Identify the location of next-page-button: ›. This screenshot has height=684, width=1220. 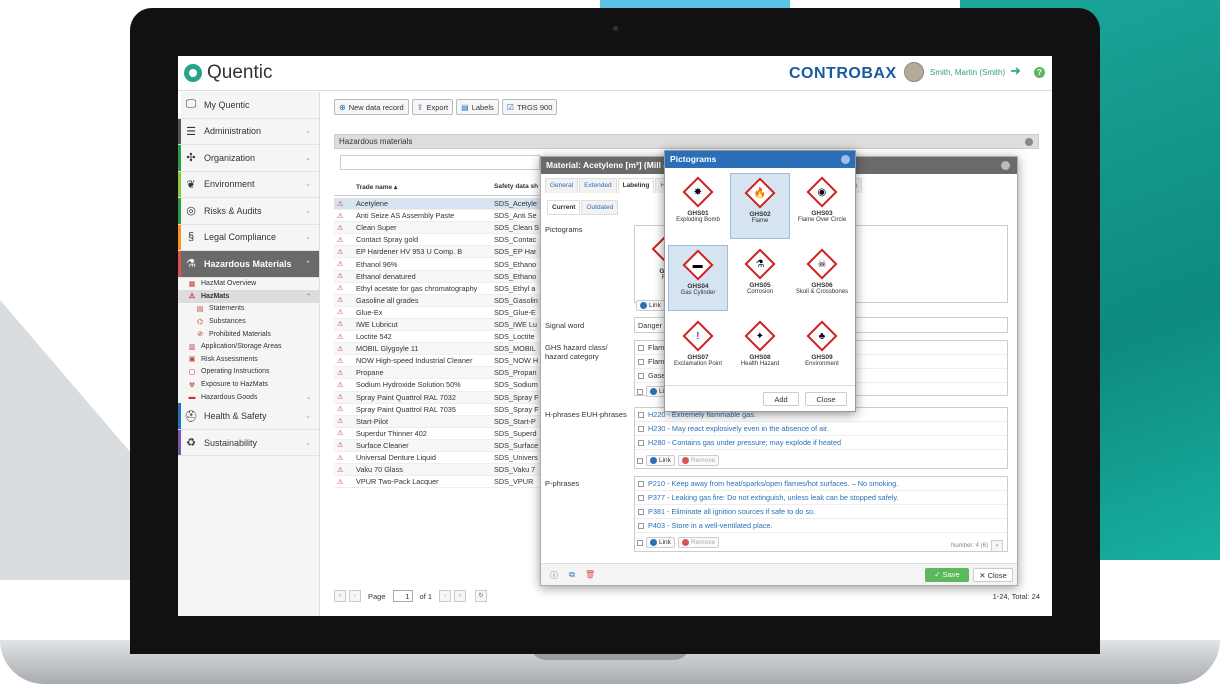
(445, 596).